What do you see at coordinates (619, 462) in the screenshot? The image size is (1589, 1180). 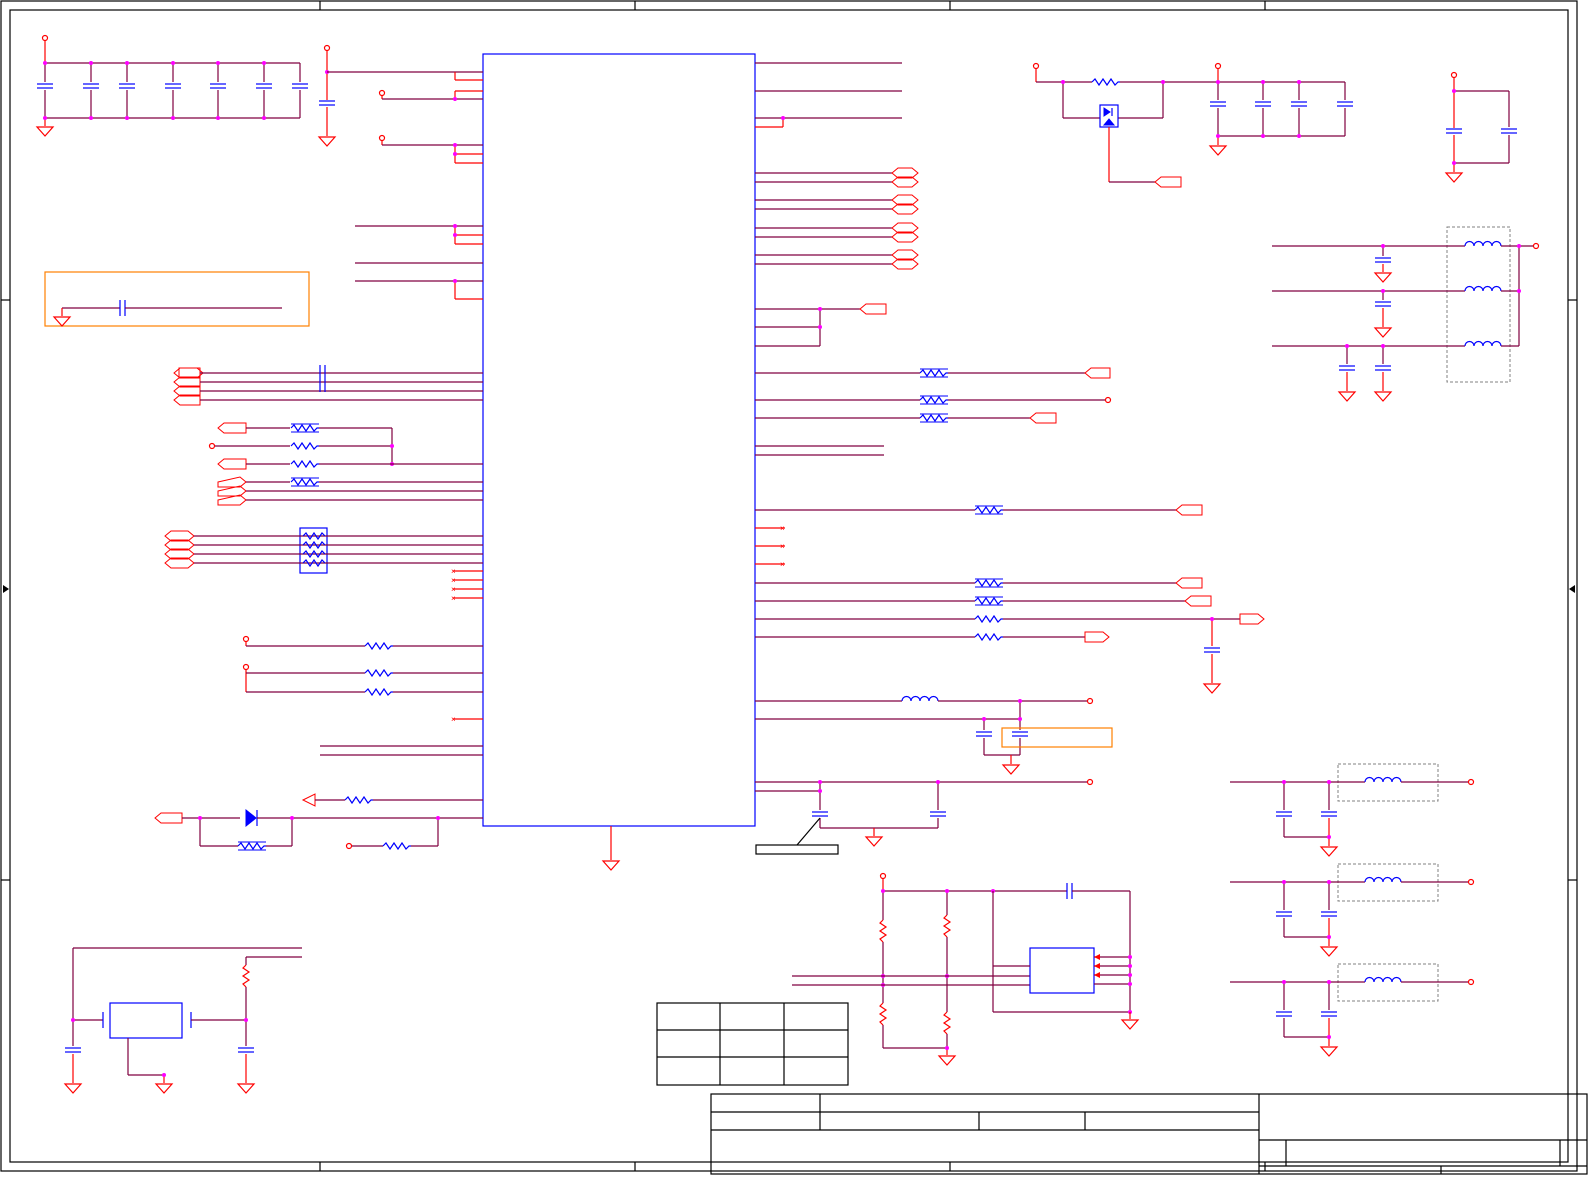 I see `main-ic` at bounding box center [619, 462].